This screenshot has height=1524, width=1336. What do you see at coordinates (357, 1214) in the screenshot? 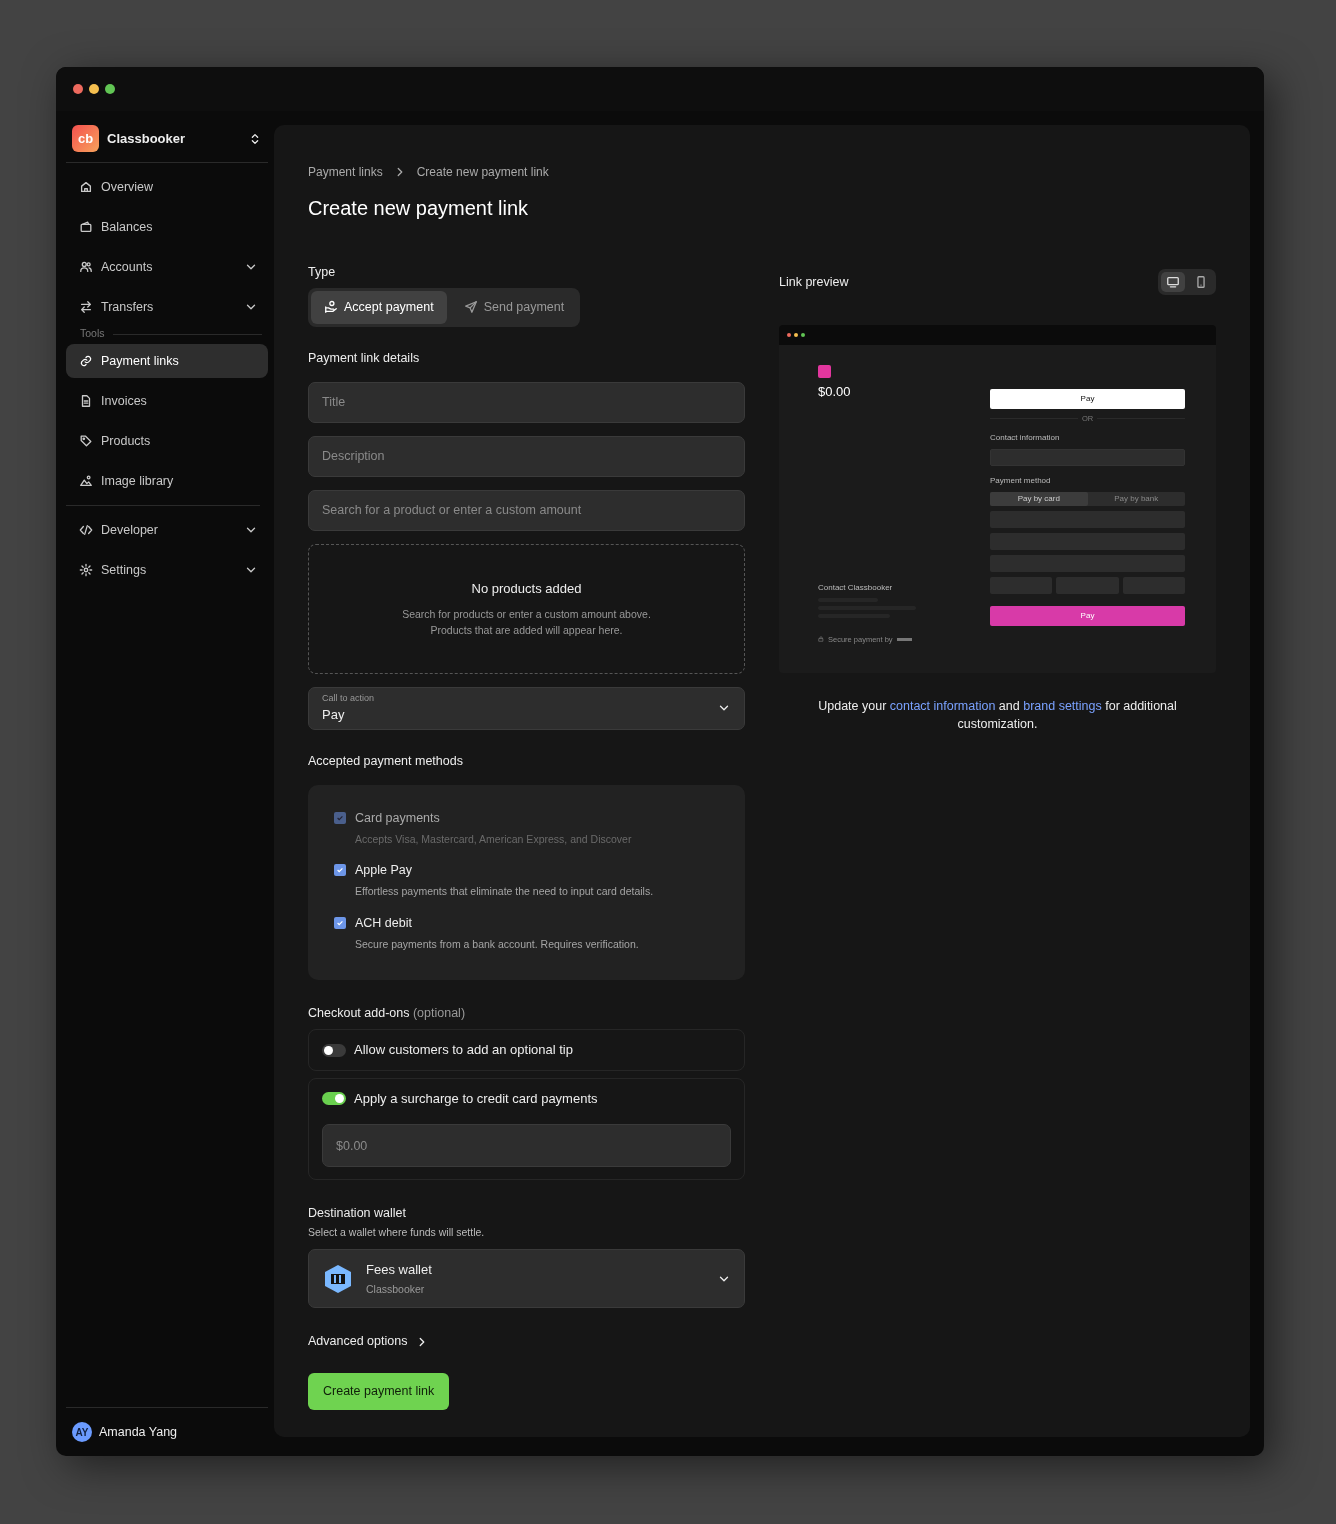
I see `section-heading: Destination wallet` at bounding box center [357, 1214].